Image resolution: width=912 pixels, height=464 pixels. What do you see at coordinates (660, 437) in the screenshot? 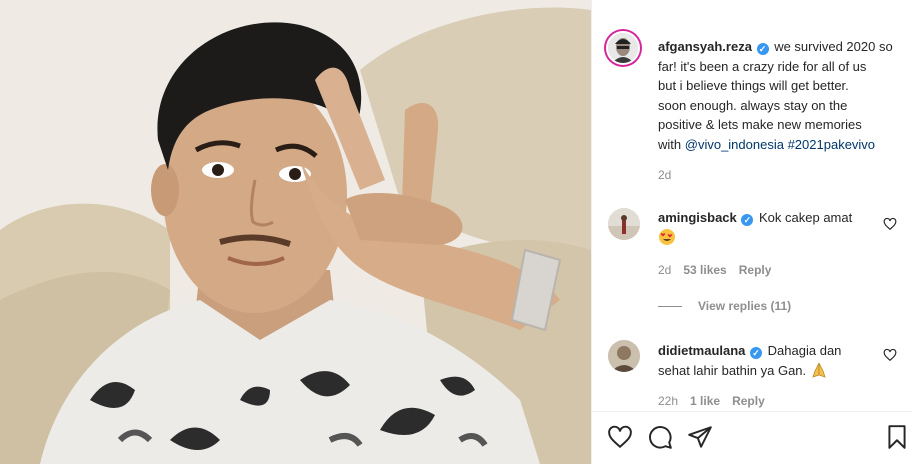
I see `comment-bubble-icon` at bounding box center [660, 437].